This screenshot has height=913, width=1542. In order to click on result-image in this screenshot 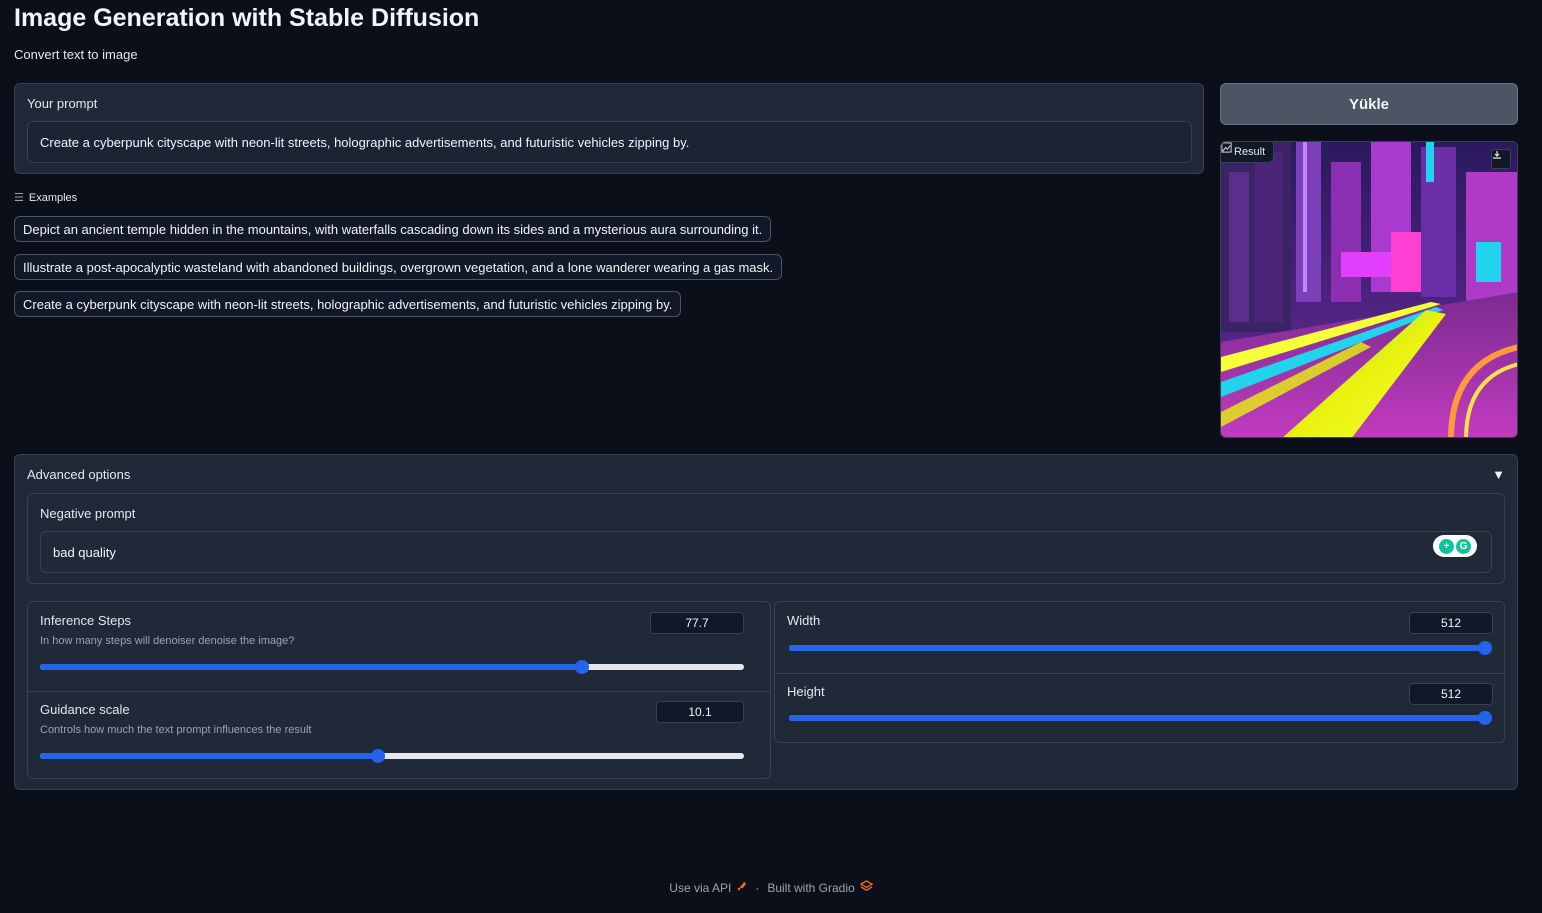, I will do `click(1369, 289)`.